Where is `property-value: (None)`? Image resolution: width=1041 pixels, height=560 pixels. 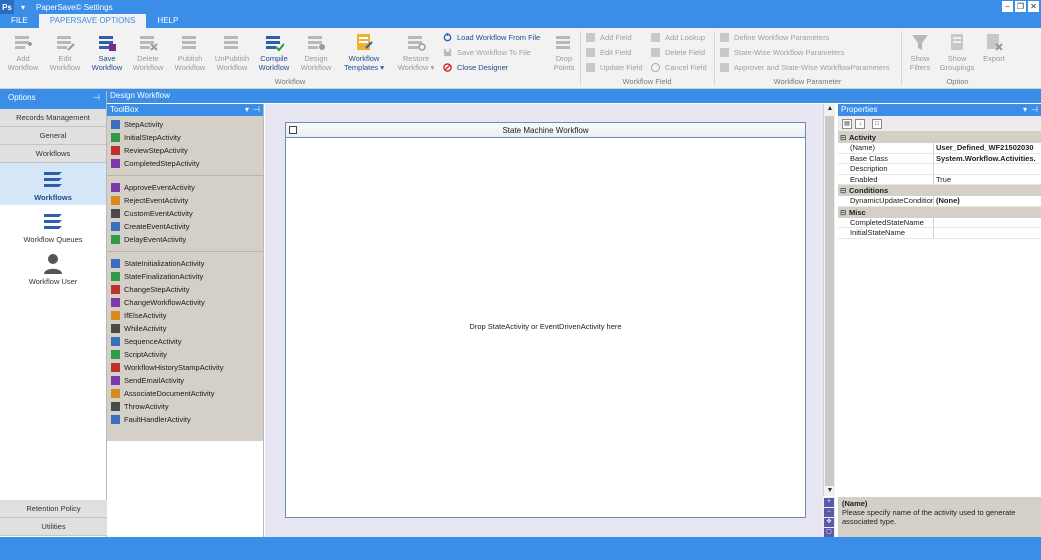 property-value: (None) is located at coordinates (987, 201).